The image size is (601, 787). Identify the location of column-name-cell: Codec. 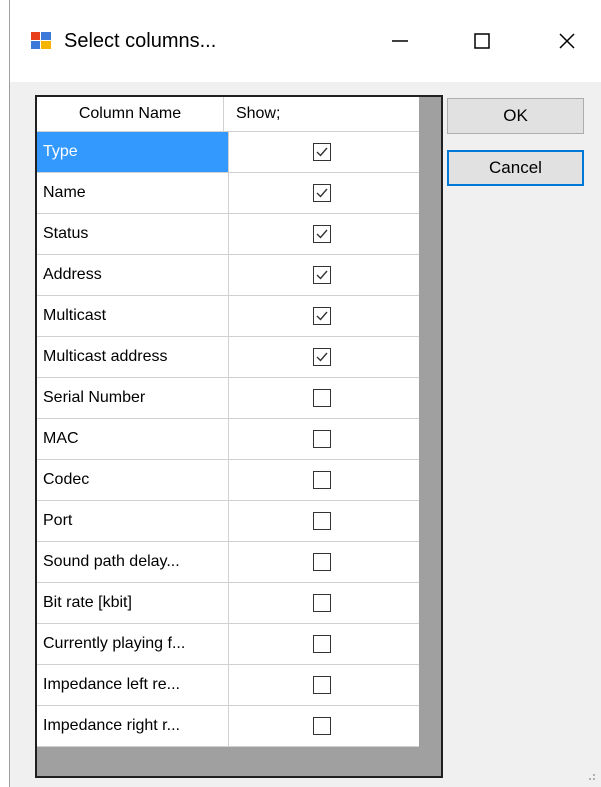
(133, 480).